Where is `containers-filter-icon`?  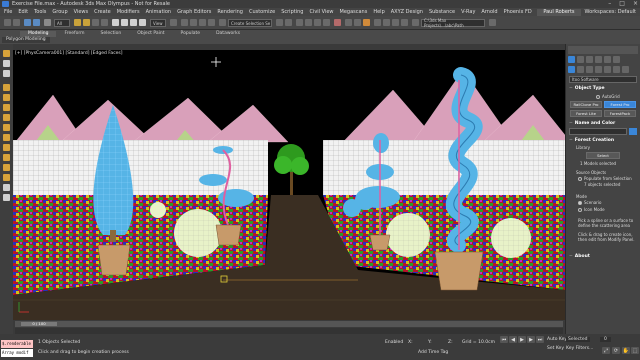 containers-filter-icon is located at coordinates (6, 177).